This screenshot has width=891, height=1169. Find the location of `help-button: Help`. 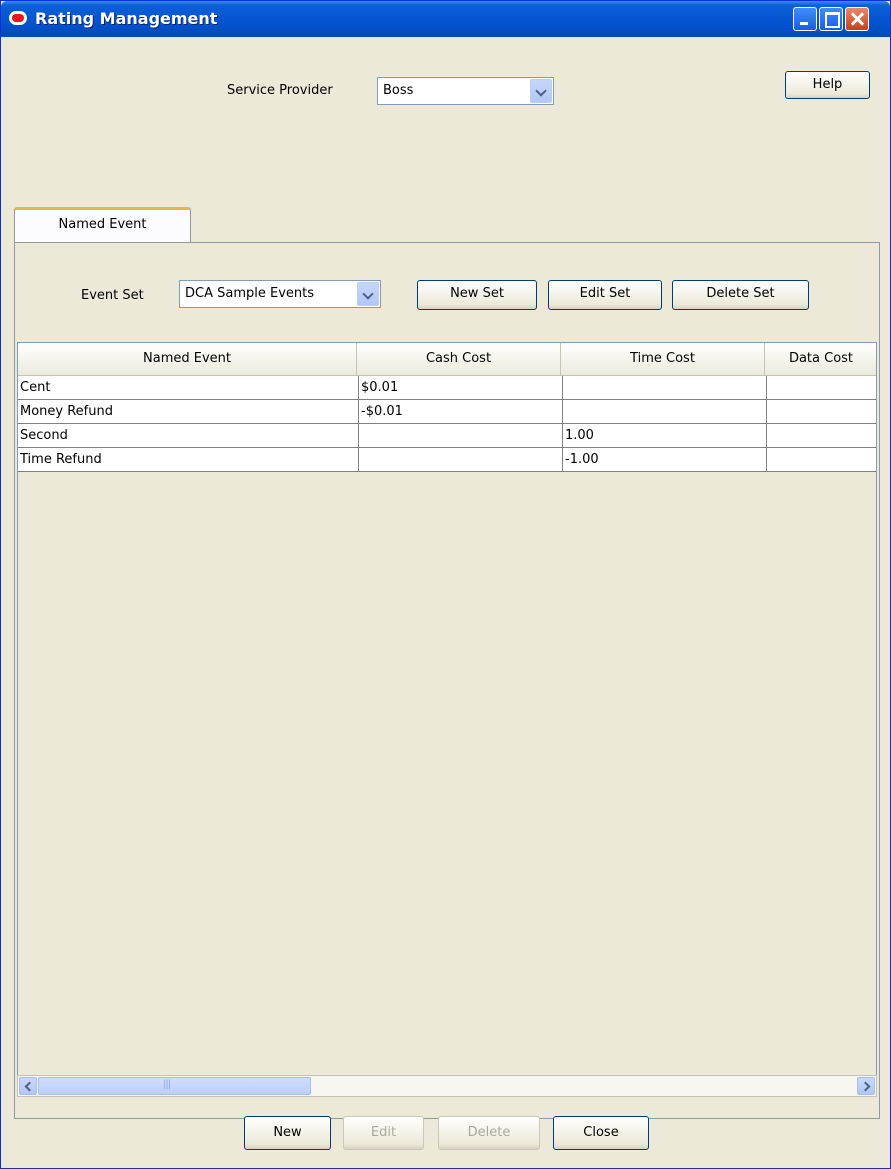

help-button: Help is located at coordinates (827, 85).